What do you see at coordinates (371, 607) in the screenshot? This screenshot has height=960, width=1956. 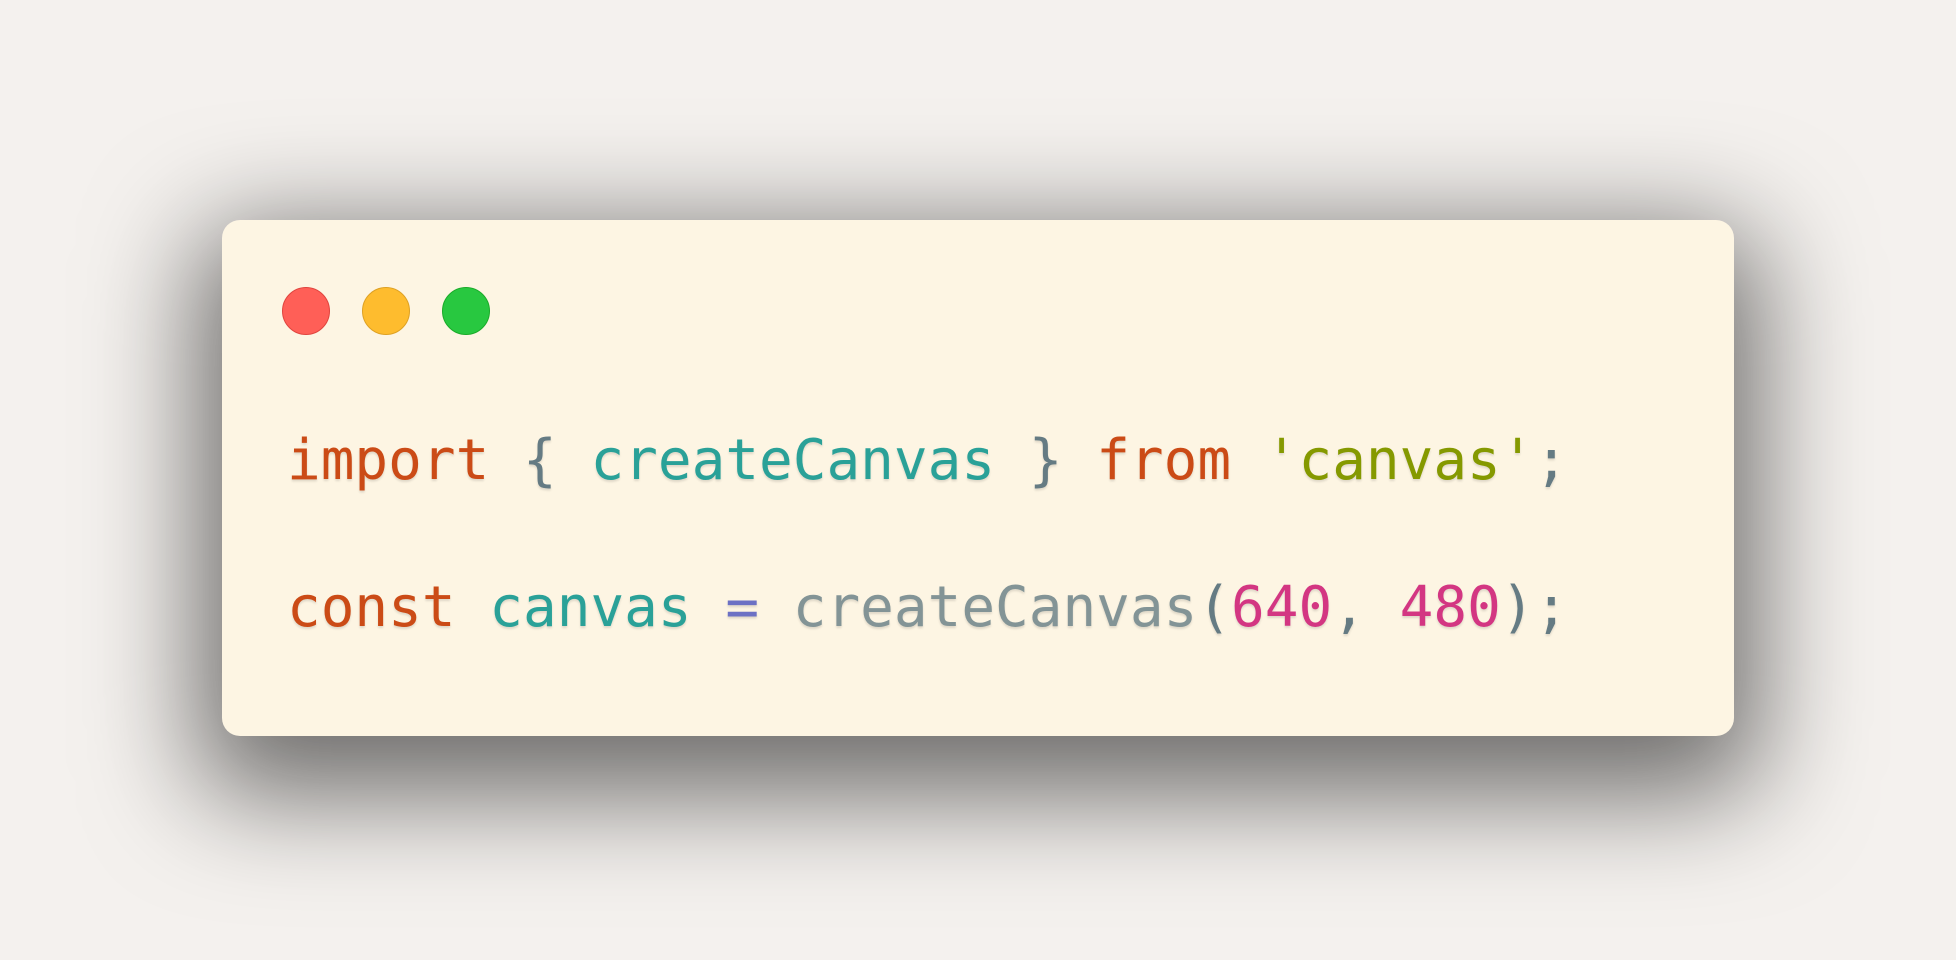 I see `keyword-const: const` at bounding box center [371, 607].